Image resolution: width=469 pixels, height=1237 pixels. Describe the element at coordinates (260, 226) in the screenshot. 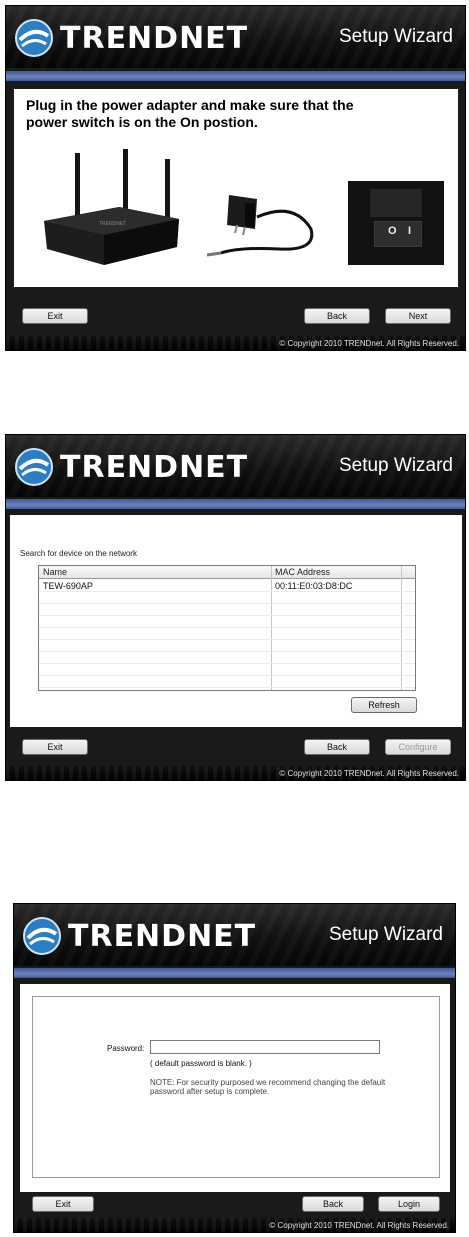

I see `power-adapter-image` at that location.